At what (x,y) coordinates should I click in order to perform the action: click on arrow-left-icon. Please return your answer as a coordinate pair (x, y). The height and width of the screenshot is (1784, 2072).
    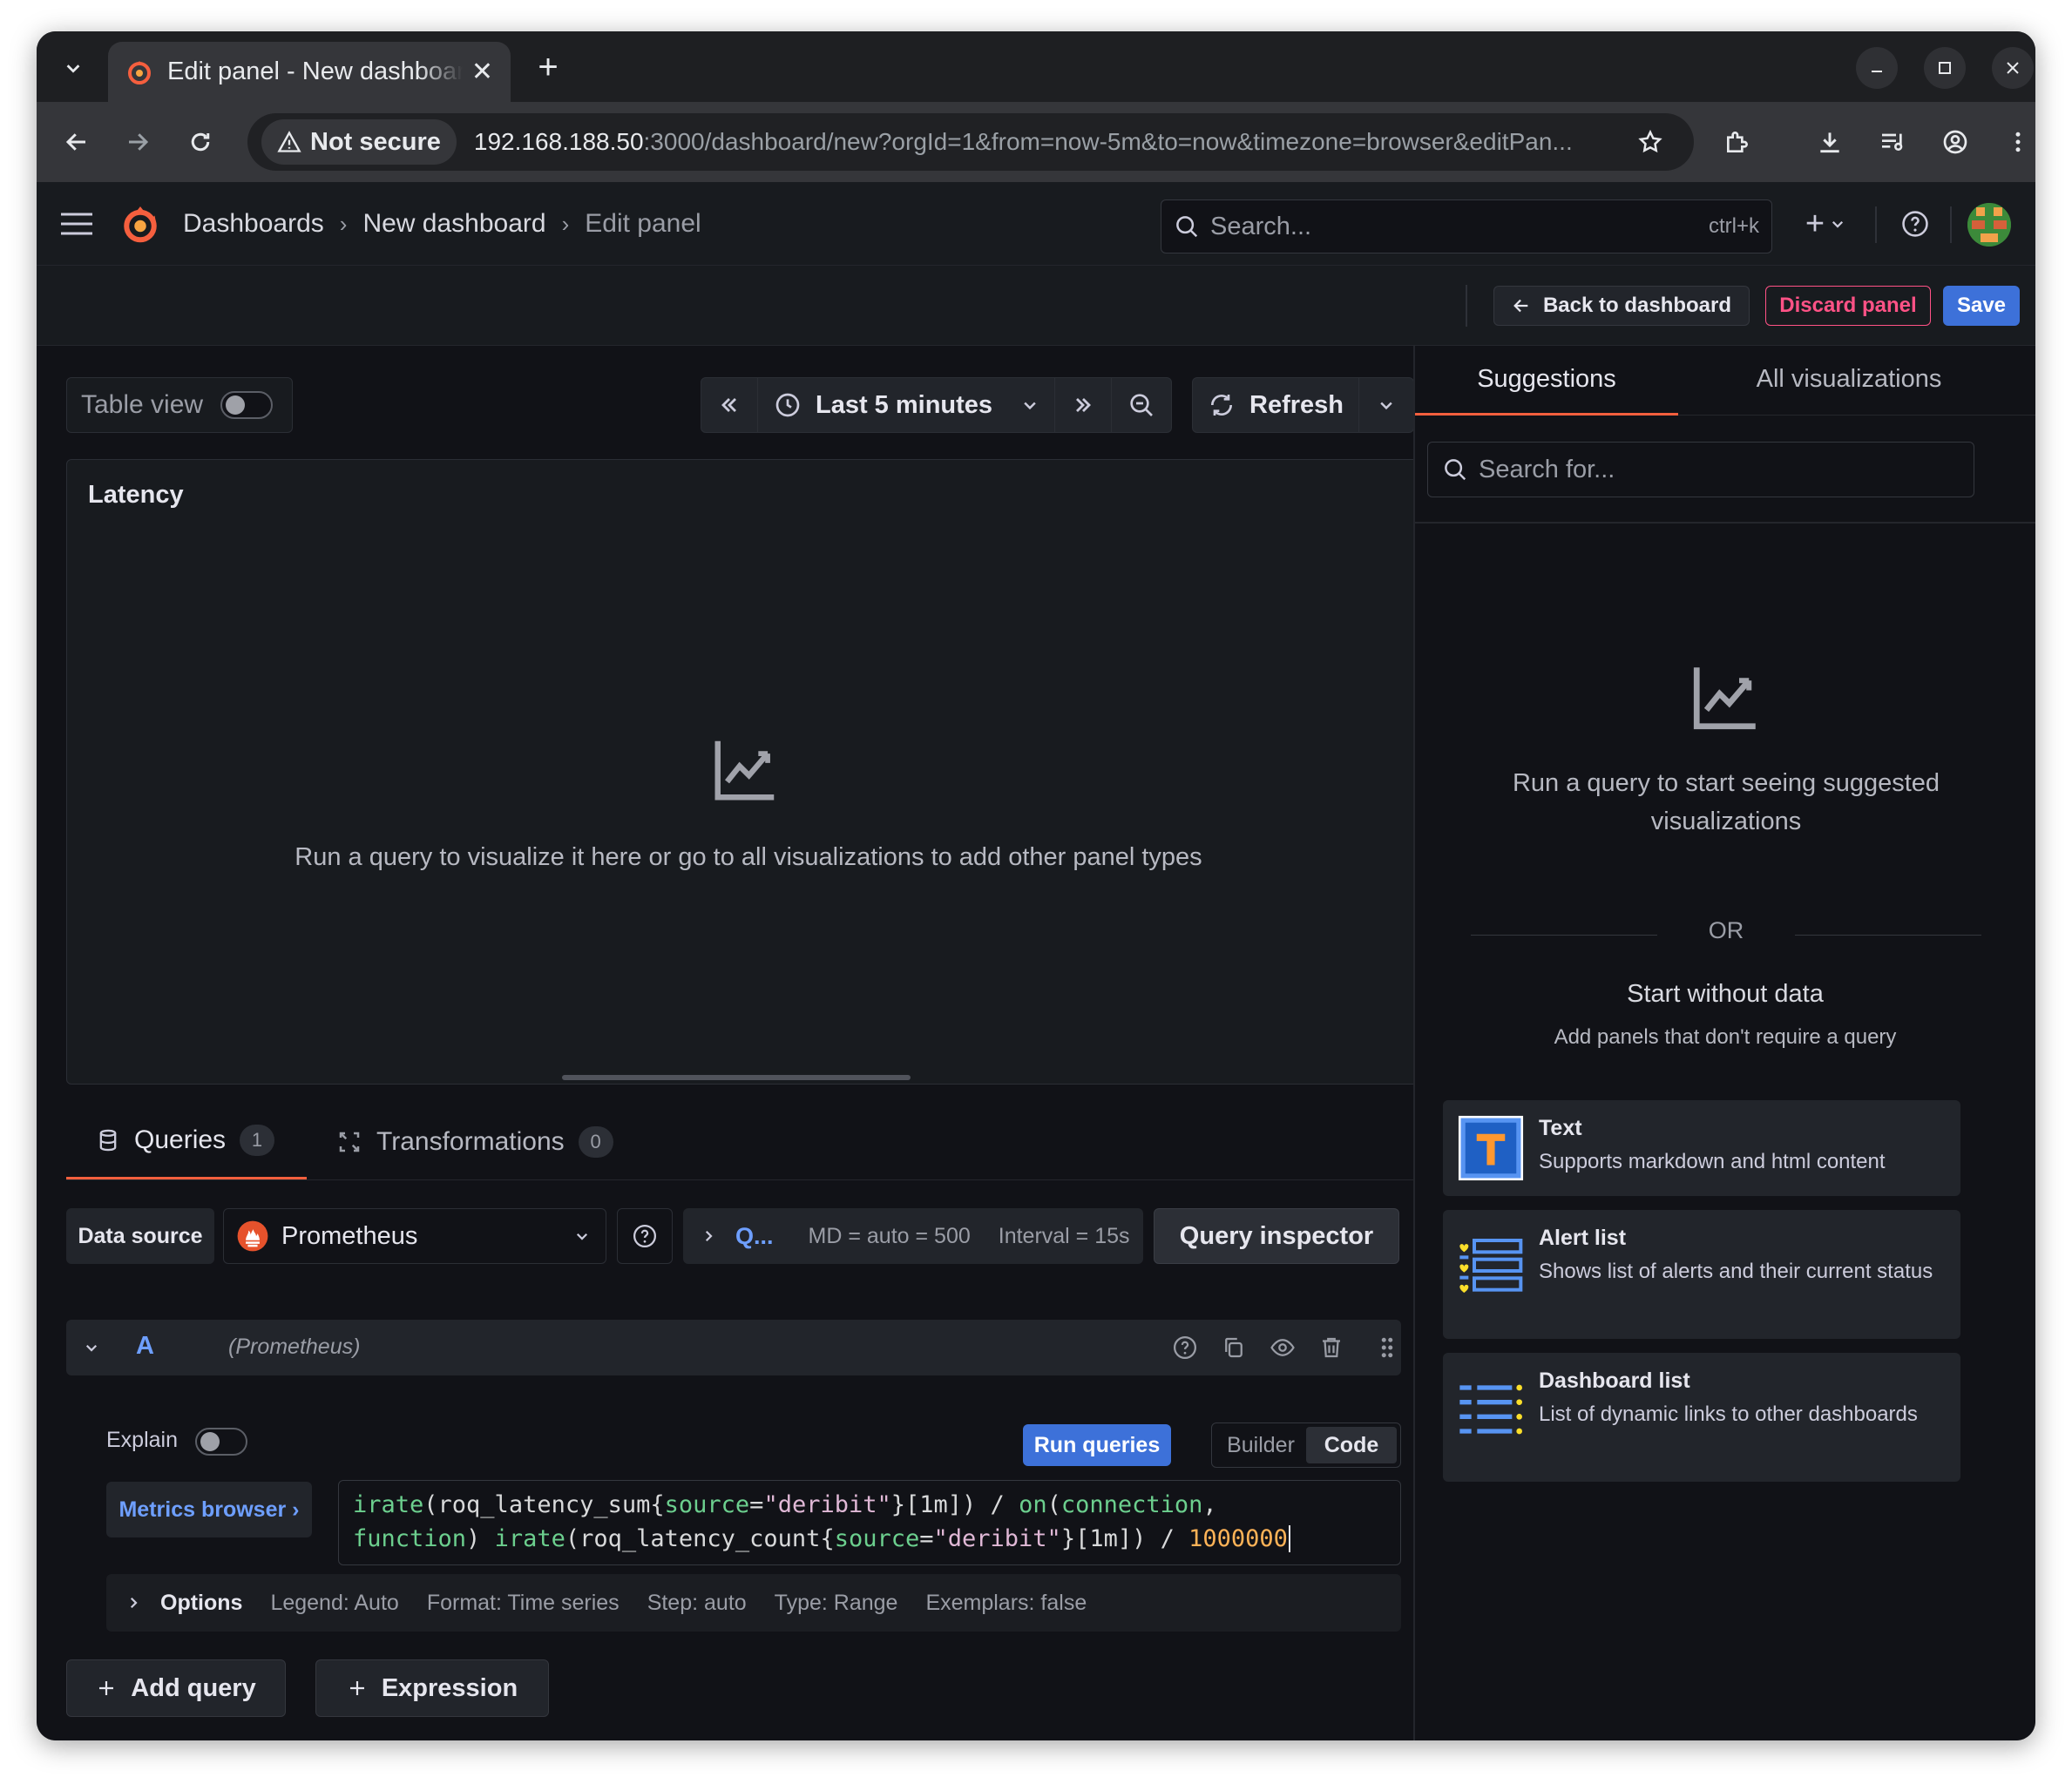
    Looking at the image, I should click on (75, 142).